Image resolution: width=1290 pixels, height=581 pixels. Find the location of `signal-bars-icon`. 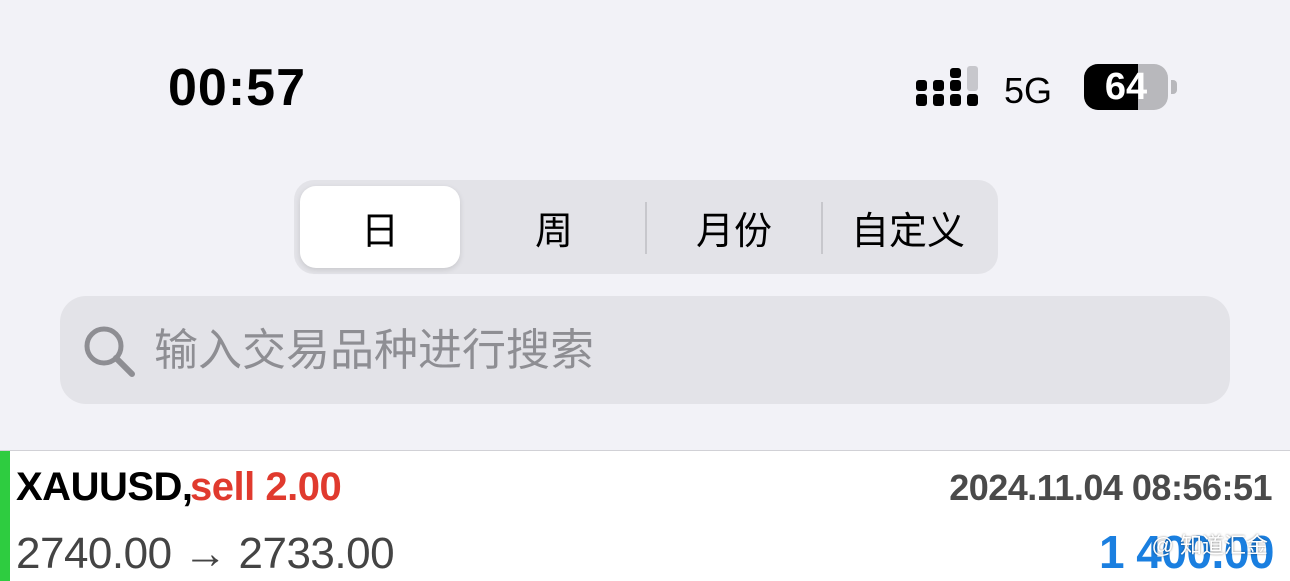

signal-bars-icon is located at coordinates (947, 86).